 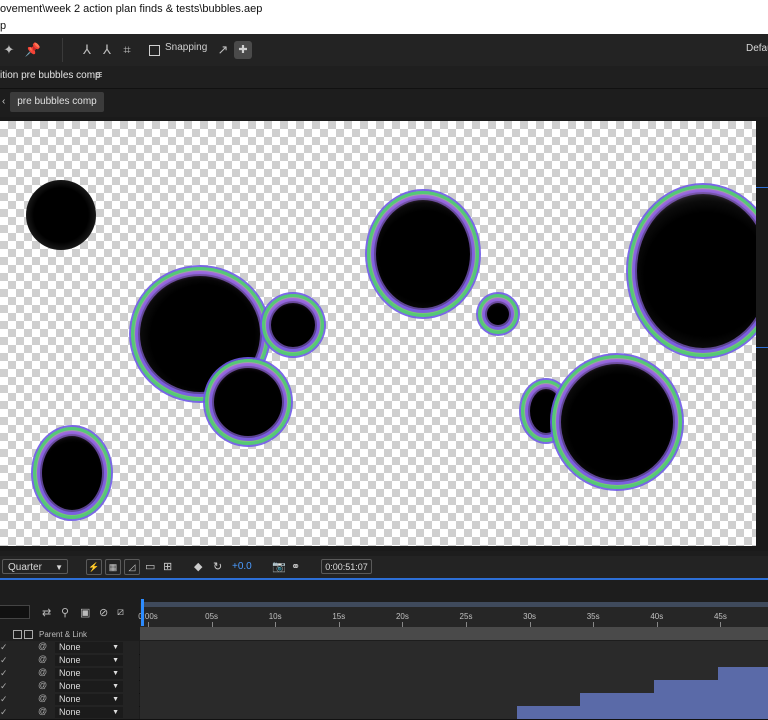 What do you see at coordinates (198, 566) in the screenshot?
I see `channel-icon: ◆` at bounding box center [198, 566].